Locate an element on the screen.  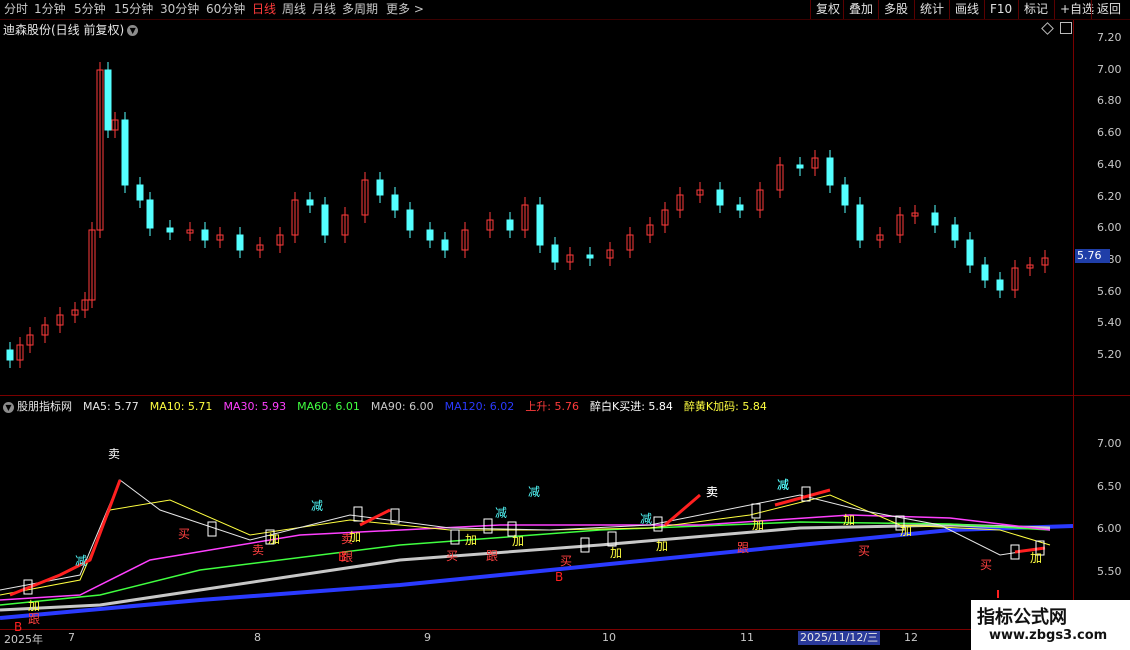
watermark-title: 指标公式网 is located at coordinates (1022, 617).